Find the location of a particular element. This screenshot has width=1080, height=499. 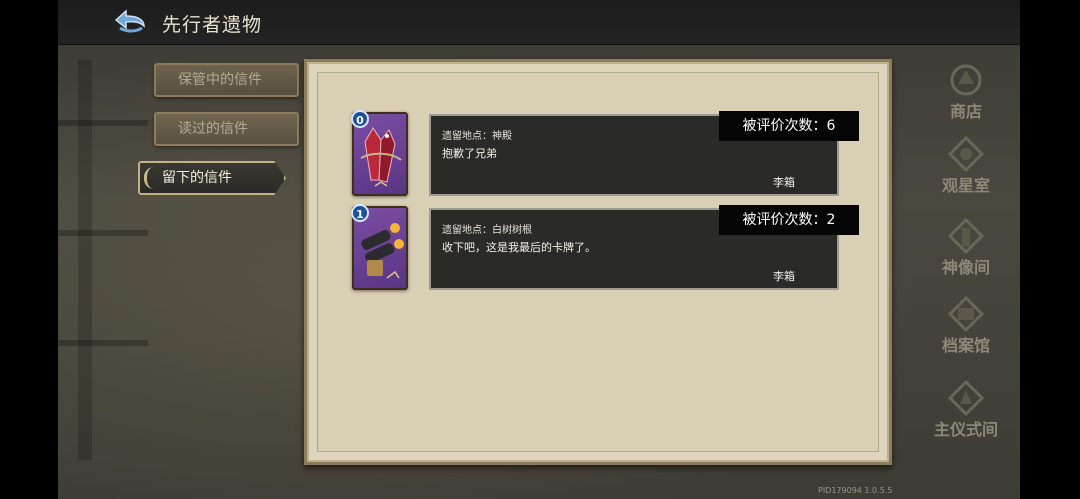

nav-label: 观星室 is located at coordinates (965, 185).